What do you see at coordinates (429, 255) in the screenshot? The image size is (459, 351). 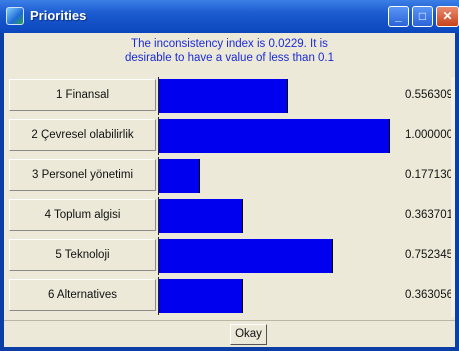 I see `priority-value: 0.752345` at bounding box center [429, 255].